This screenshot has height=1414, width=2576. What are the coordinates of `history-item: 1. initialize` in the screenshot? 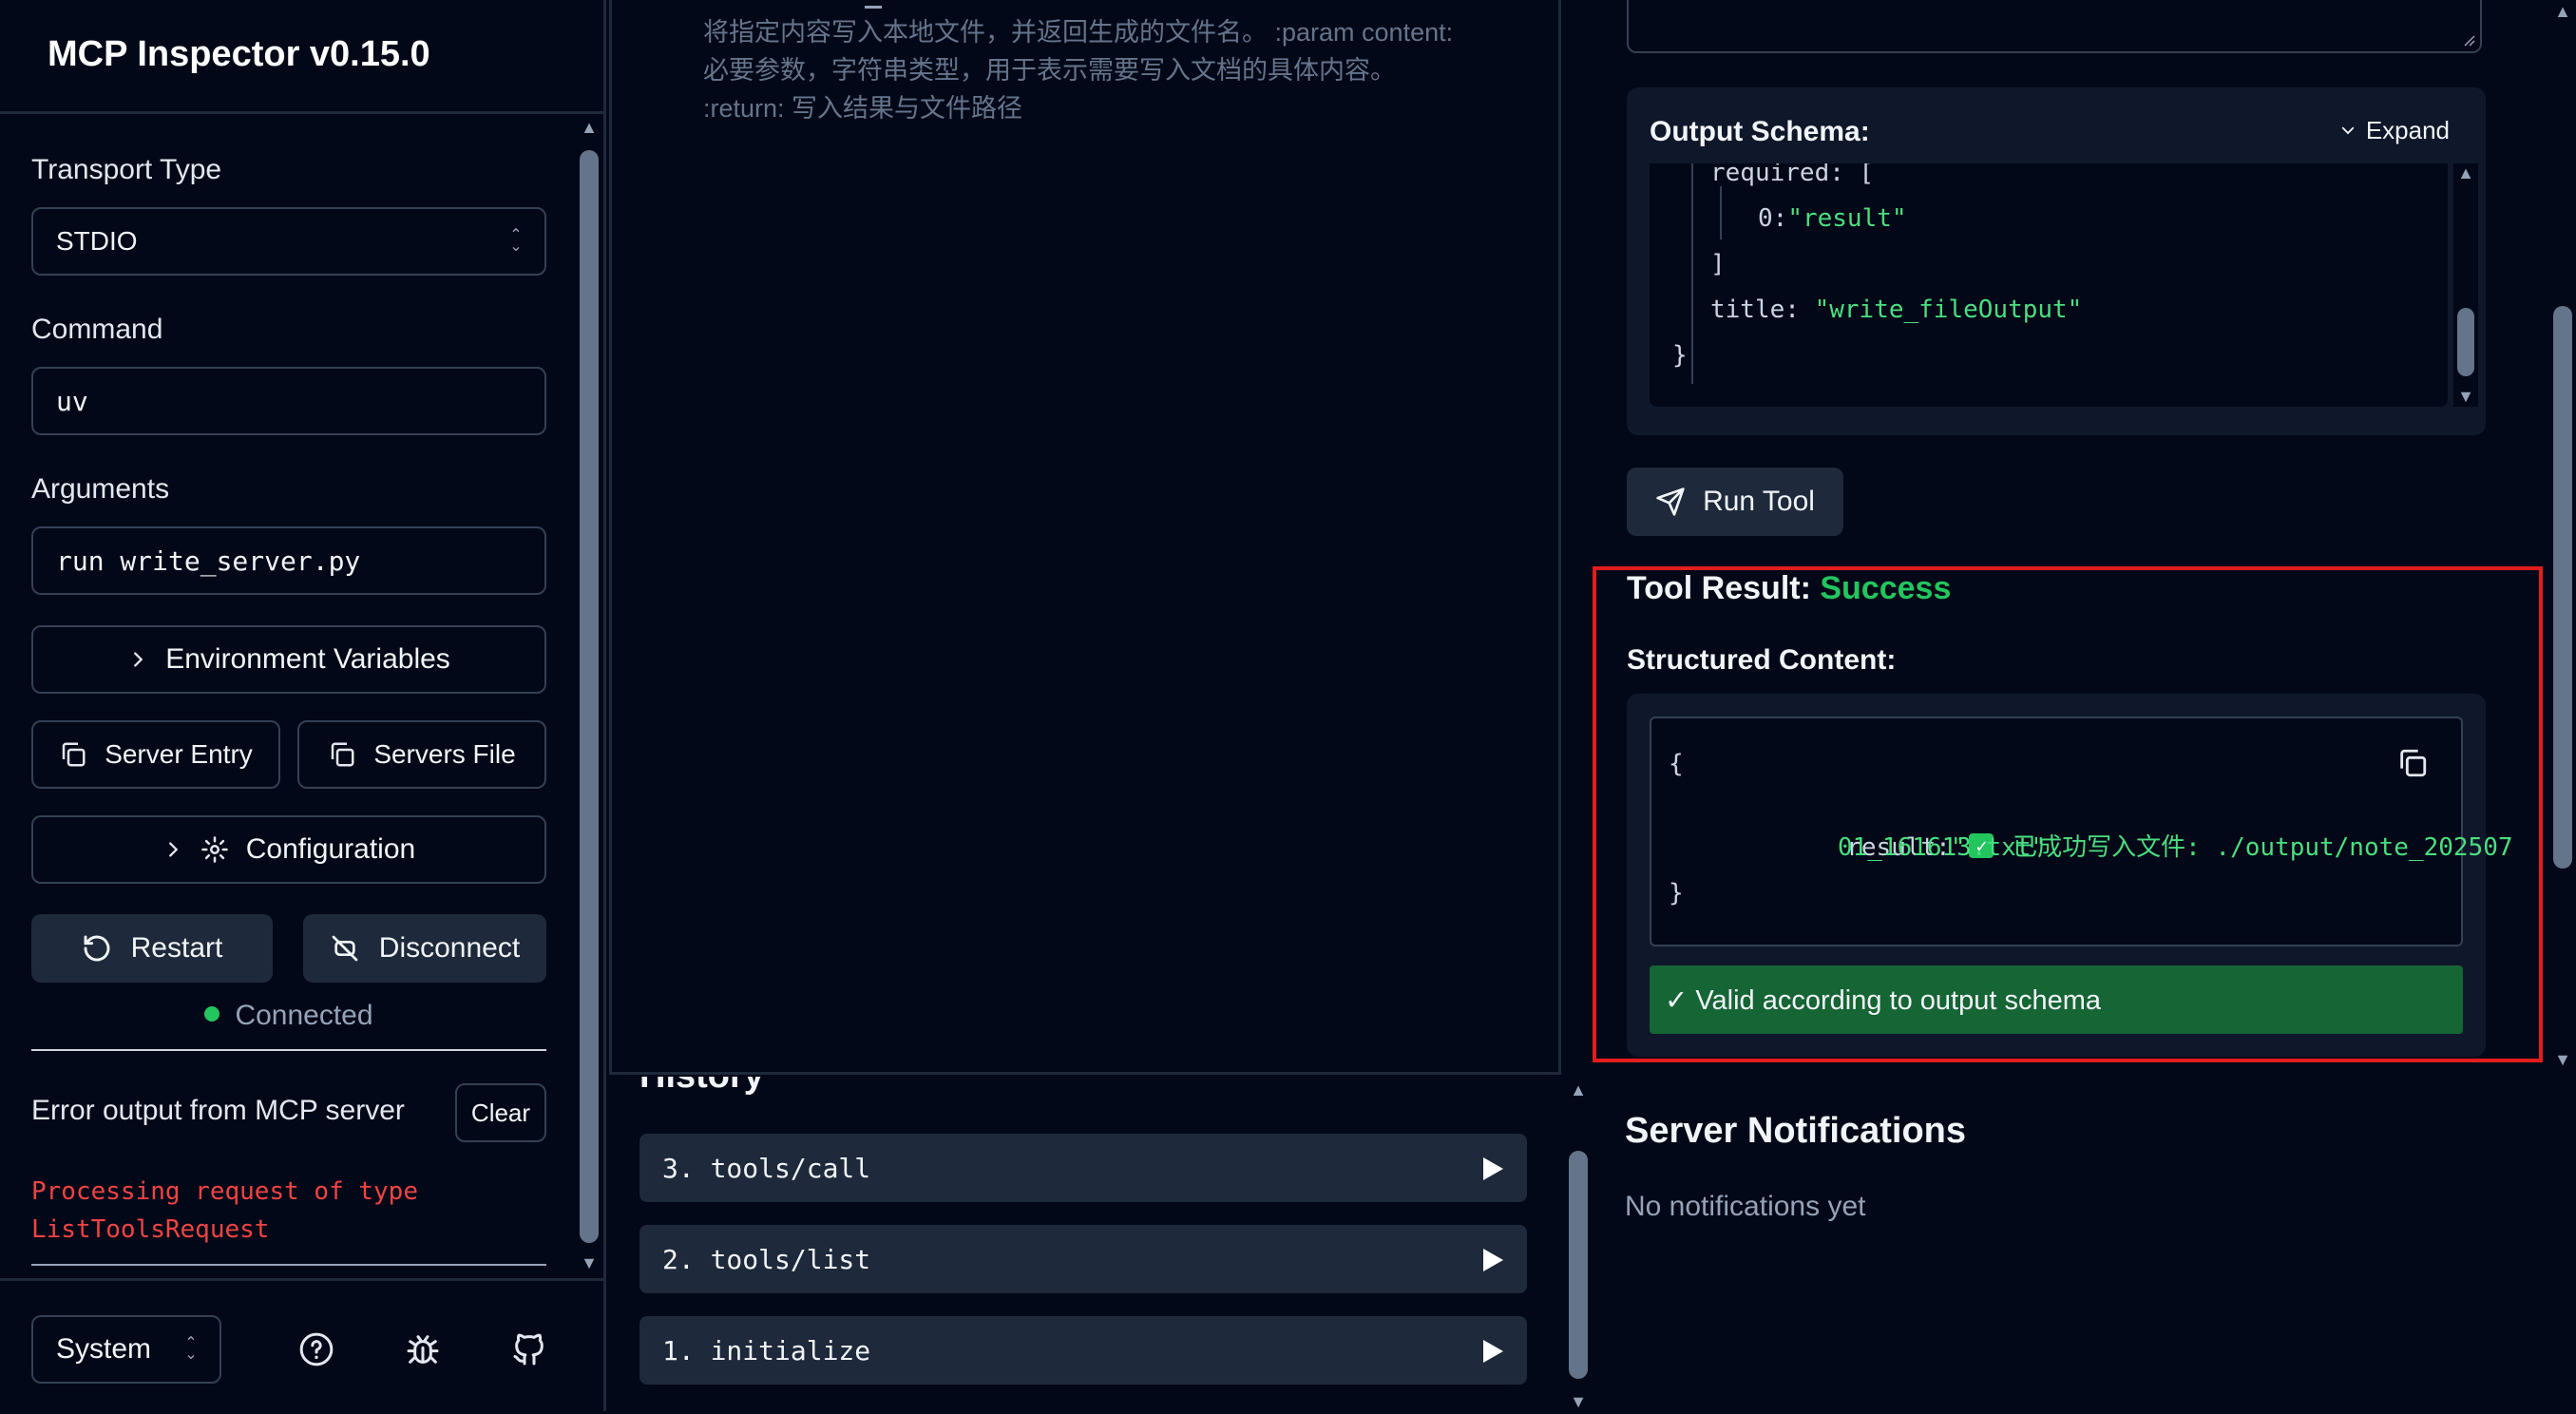 It's located at (1083, 1350).